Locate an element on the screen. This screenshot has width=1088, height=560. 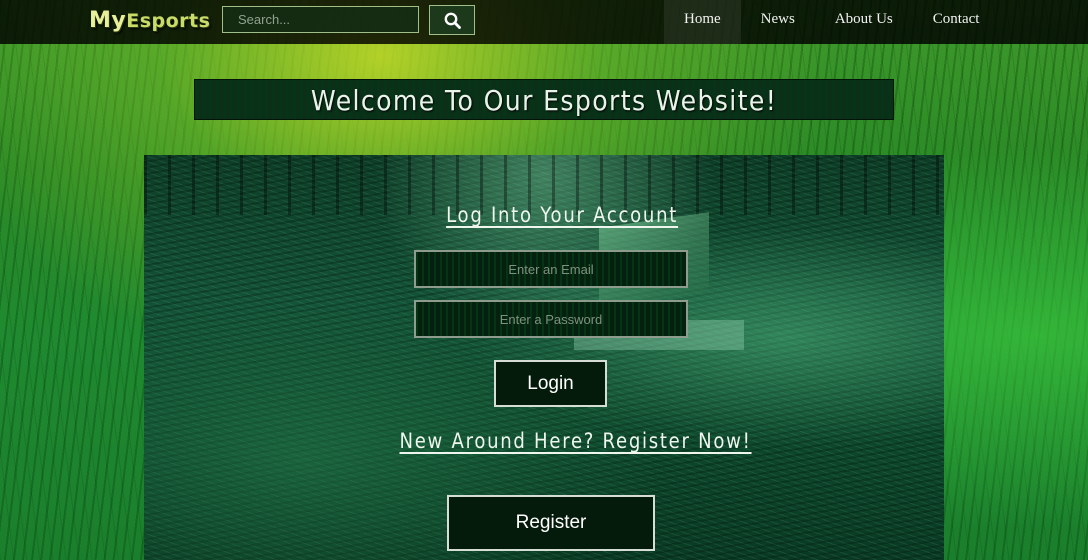
brand-esports: Esports is located at coordinates (168, 21).